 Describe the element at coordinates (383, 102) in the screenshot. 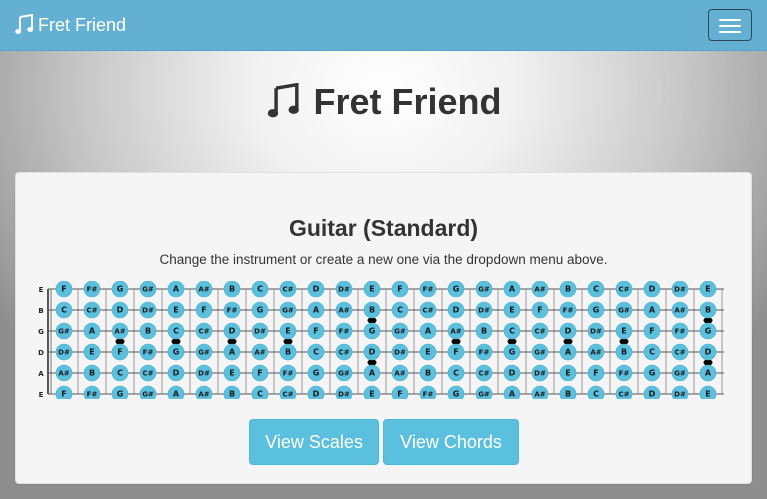

I see `page-title: Fret Friend` at that location.